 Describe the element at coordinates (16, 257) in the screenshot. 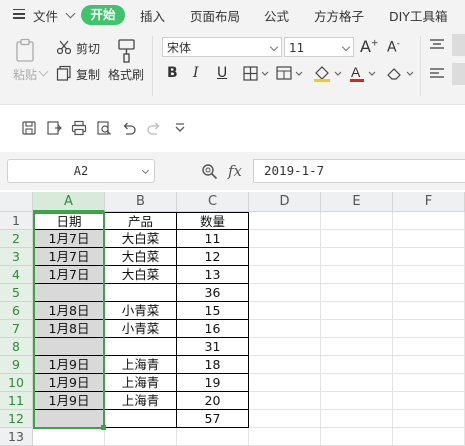

I see `row-header-3: 3` at that location.